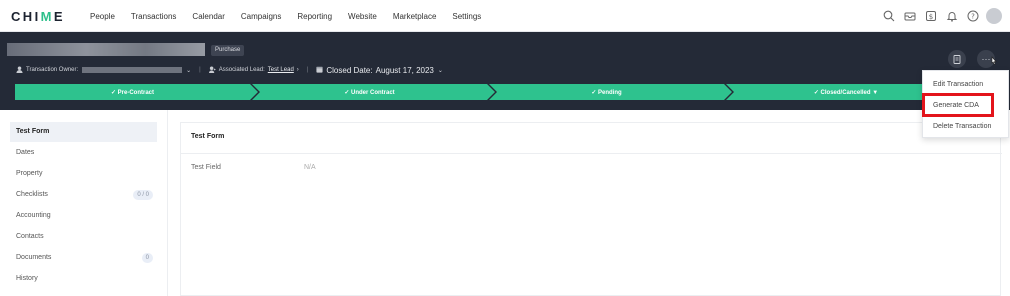 The image size is (1010, 296). Describe the element at coordinates (440, 70) in the screenshot. I see `closed-date-chevron-icon: ⌄` at that location.